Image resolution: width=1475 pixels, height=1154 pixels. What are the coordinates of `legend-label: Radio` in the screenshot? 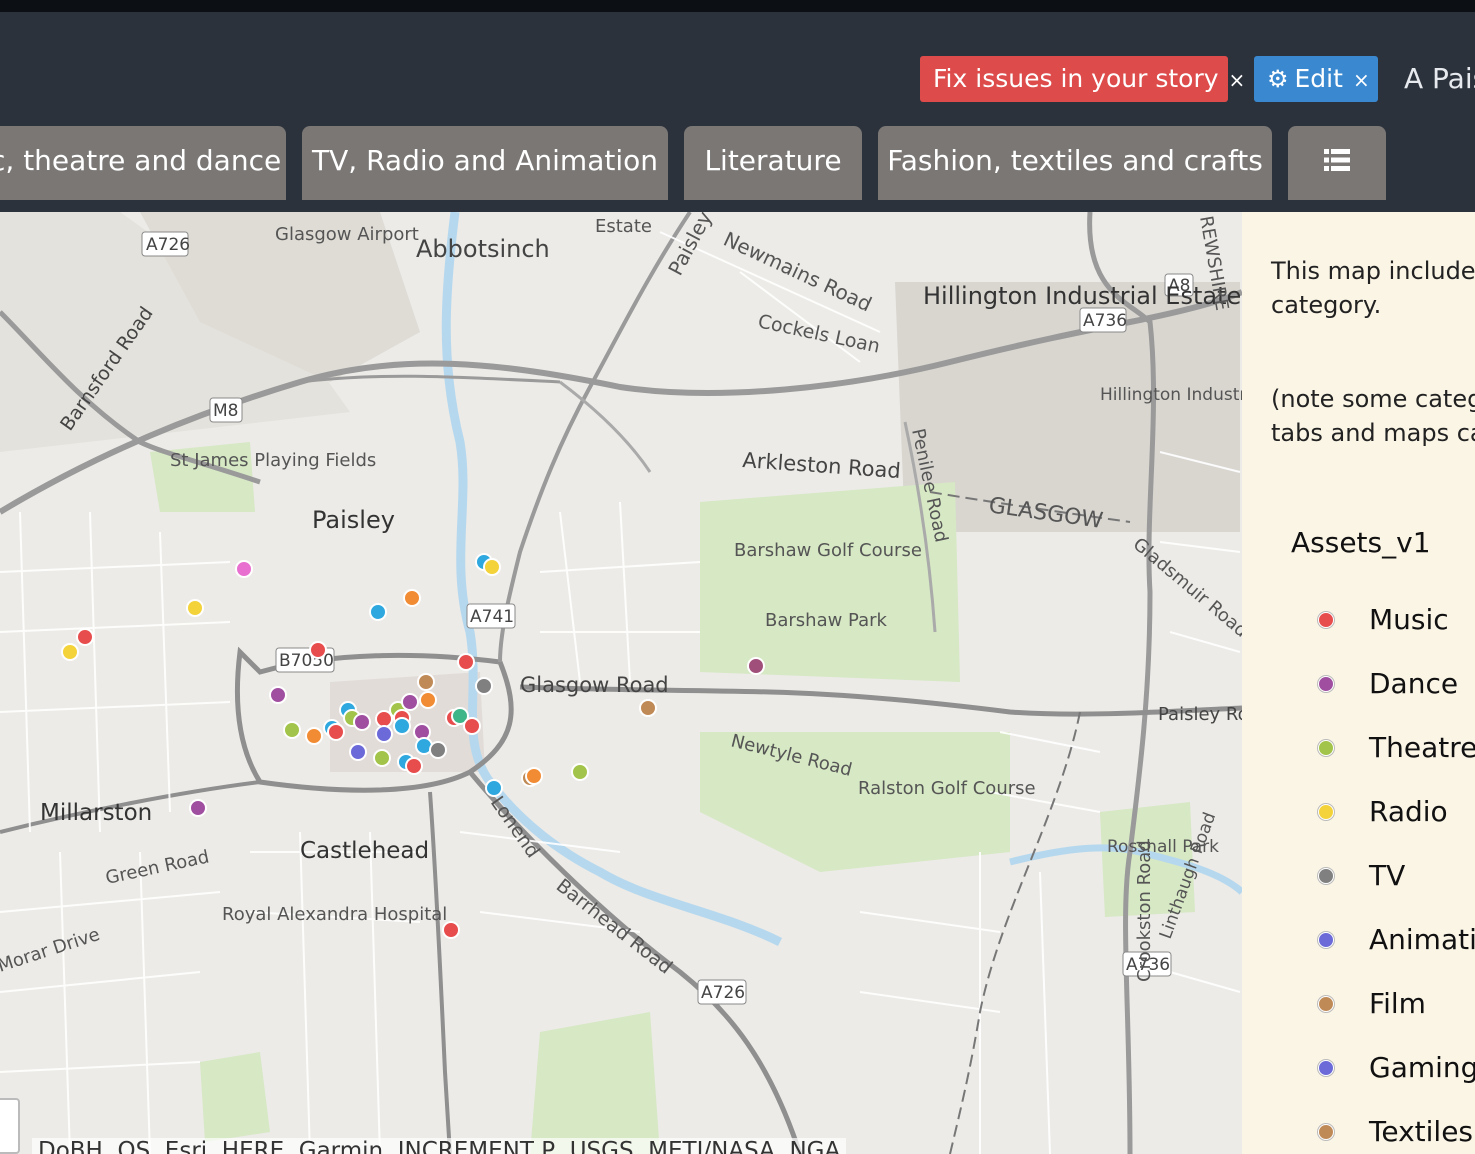 It's located at (1408, 811).